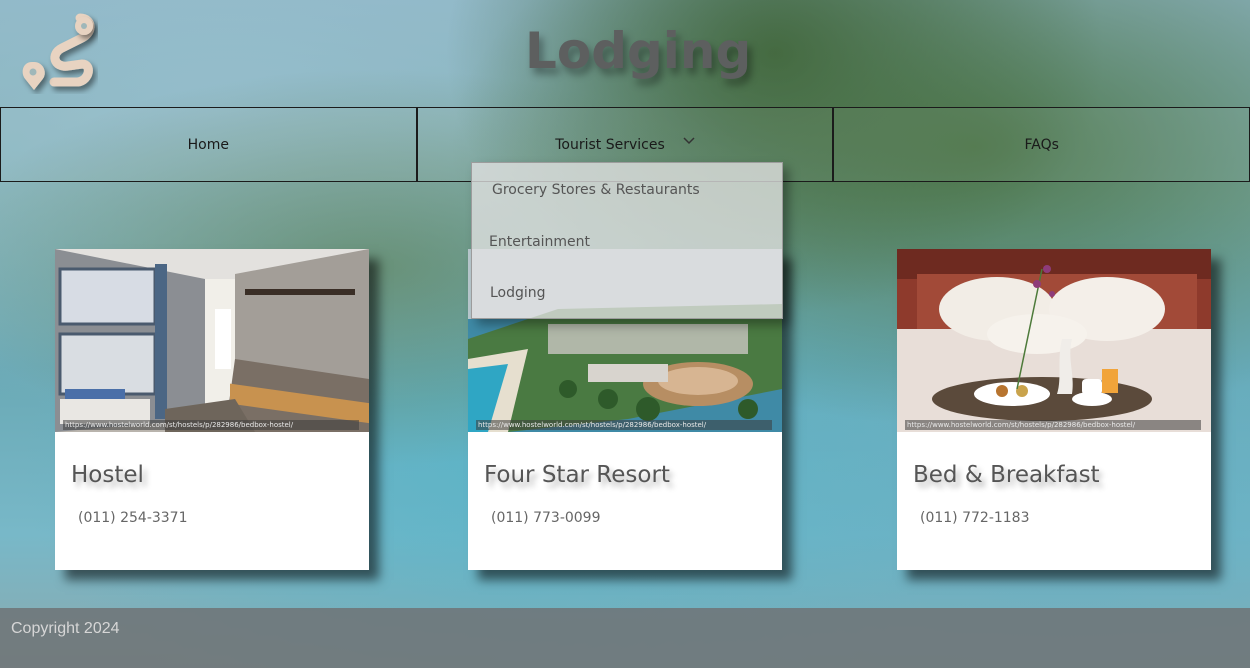 This screenshot has width=1250, height=668. Describe the element at coordinates (58, 53) in the screenshot. I see `logo-map-pin-route-icon` at that location.